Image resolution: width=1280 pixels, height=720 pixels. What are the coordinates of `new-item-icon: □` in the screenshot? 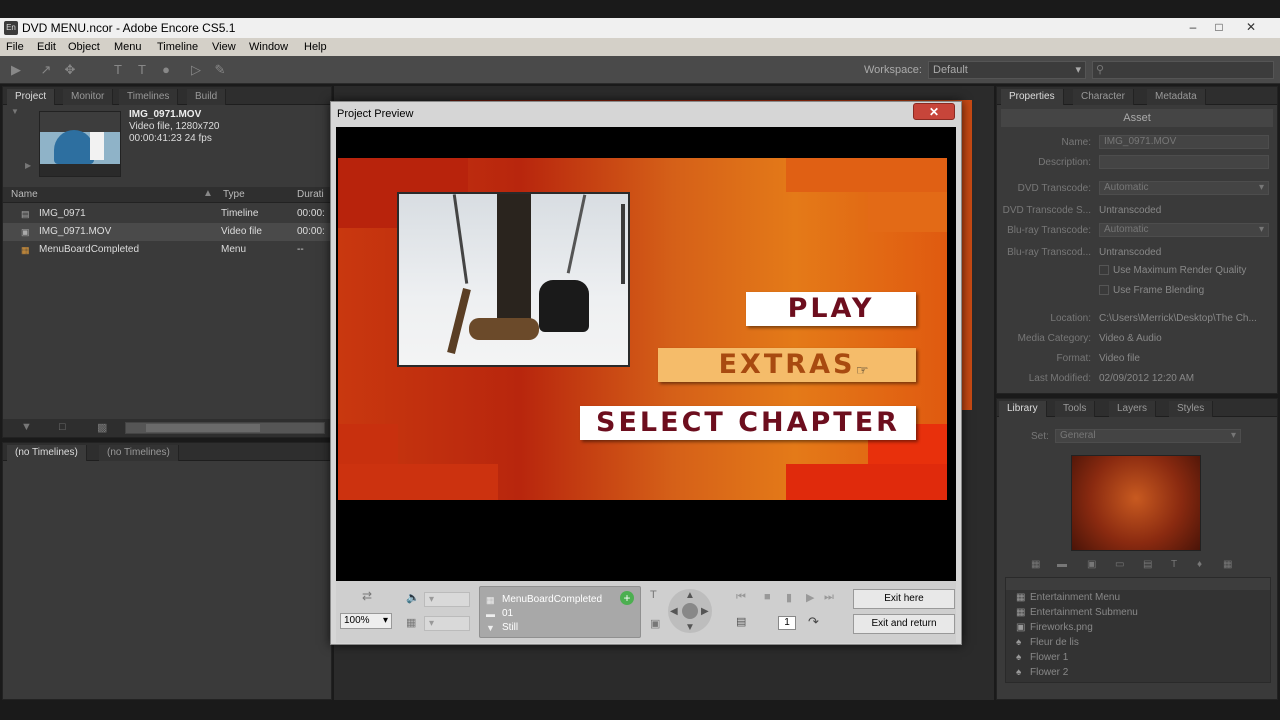 It's located at (62, 427).